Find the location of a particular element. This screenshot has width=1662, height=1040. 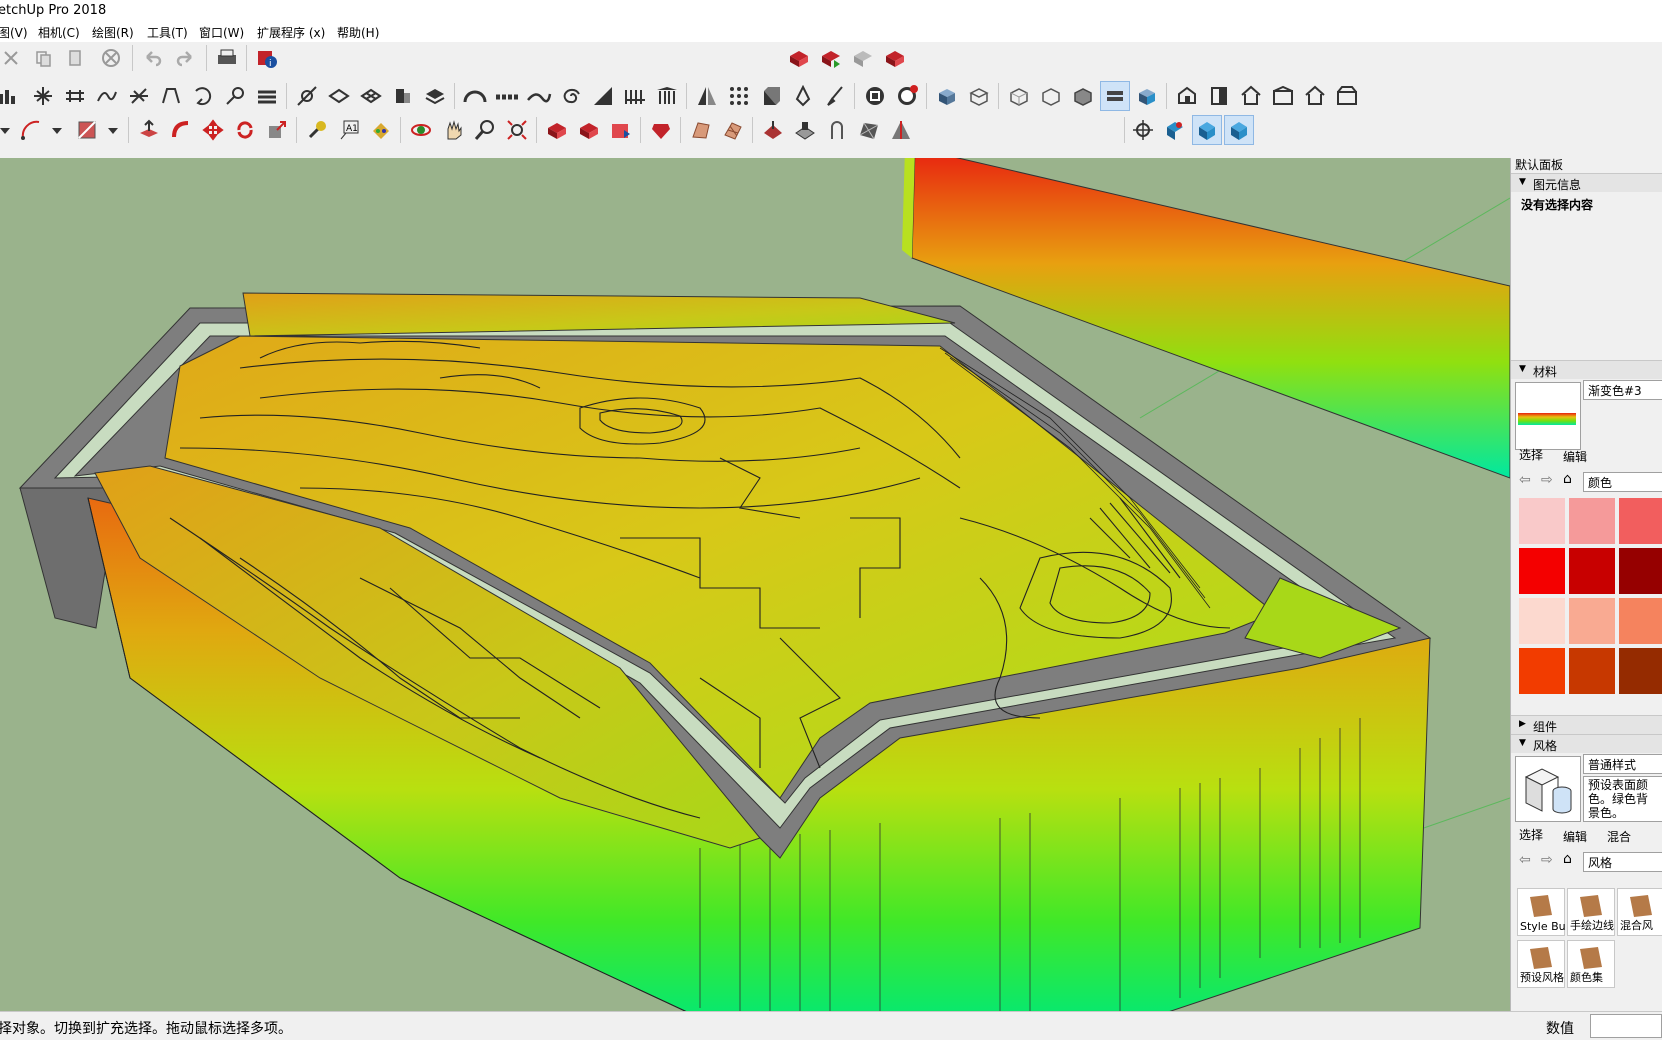

menu-help: 帮助(H) is located at coordinates (358, 32).